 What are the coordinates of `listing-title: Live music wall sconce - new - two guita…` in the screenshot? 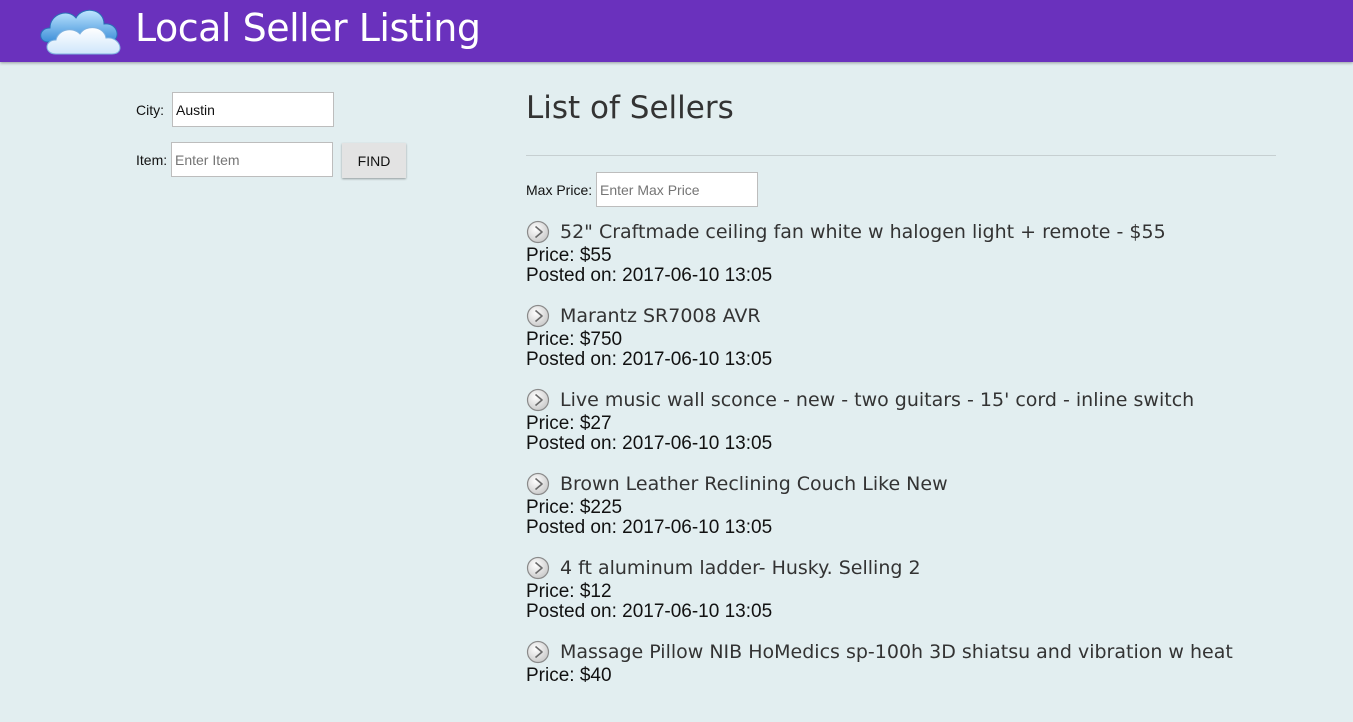 It's located at (877, 400).